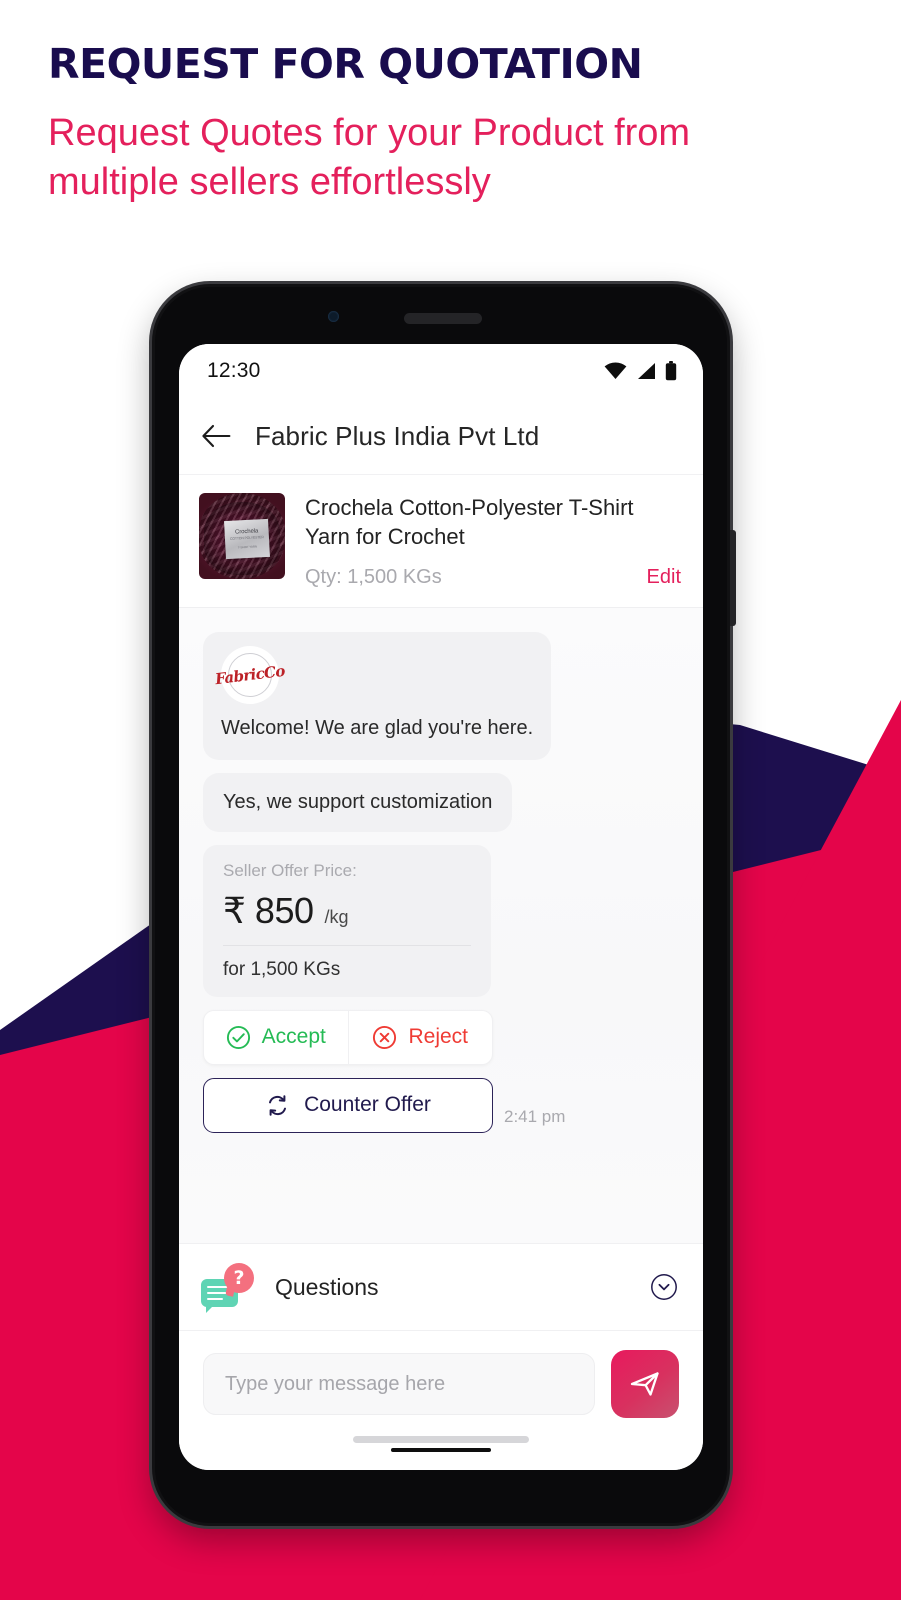 This screenshot has height=1600, width=901. What do you see at coordinates (399, 1384) in the screenshot?
I see `message-input` at bounding box center [399, 1384].